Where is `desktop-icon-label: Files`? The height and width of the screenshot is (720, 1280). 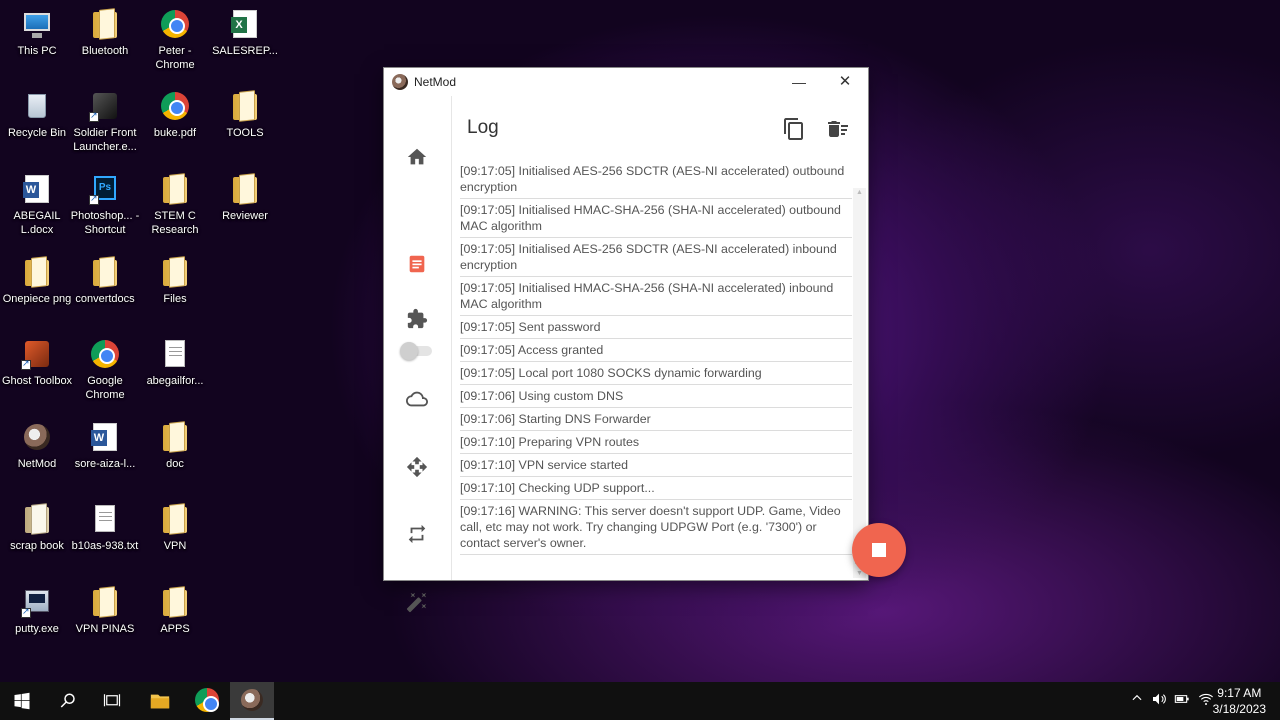
desktop-icon-label: Files is located at coordinates (175, 299).